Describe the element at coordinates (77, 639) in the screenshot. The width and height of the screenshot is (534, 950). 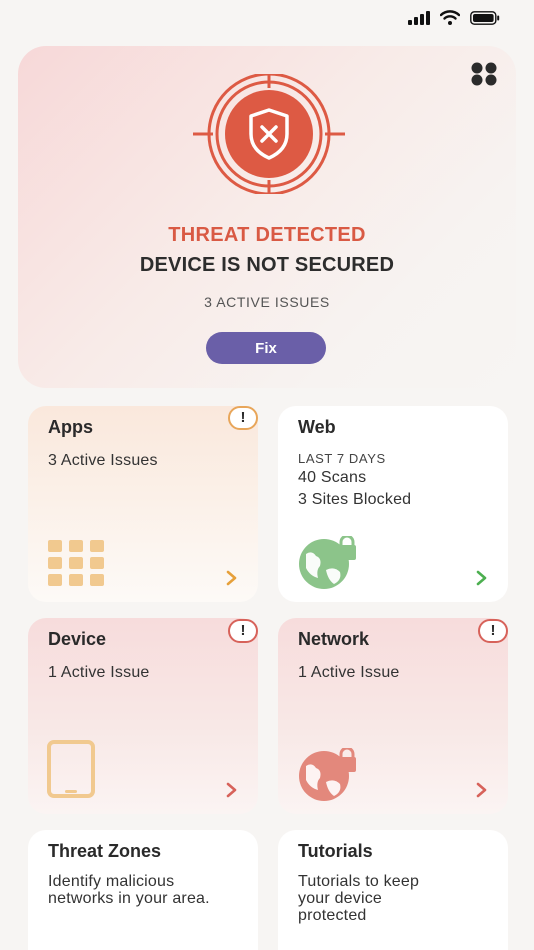
I see `tile-title: Device` at that location.